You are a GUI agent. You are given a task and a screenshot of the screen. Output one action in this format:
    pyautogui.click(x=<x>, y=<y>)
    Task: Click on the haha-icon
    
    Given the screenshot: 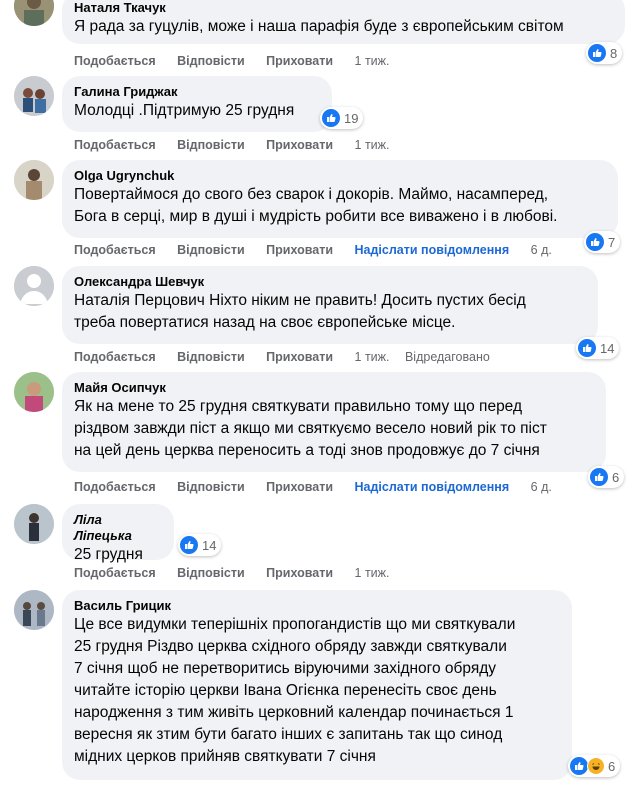 What is the action you would take?
    pyautogui.click(x=596, y=766)
    